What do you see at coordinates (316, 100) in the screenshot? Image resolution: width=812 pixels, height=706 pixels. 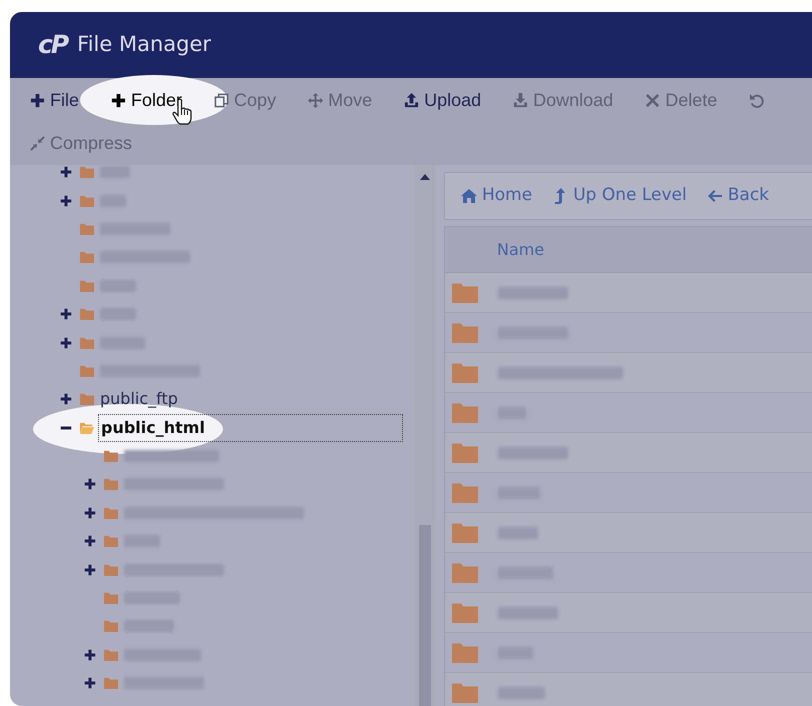 I see `four-arrows-icon` at bounding box center [316, 100].